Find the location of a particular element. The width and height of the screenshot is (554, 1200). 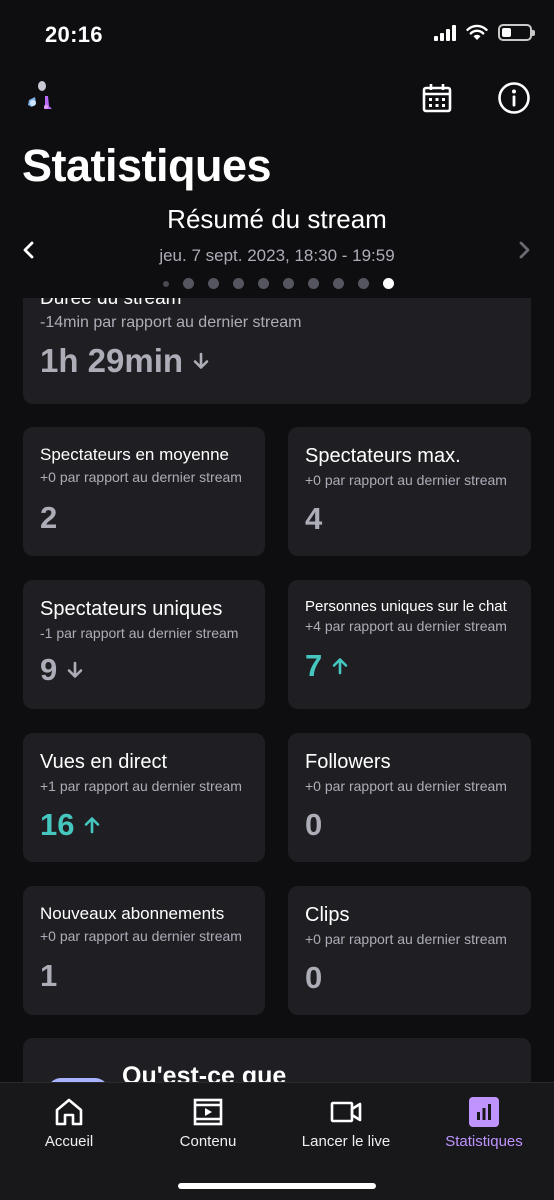

calendar-button is located at coordinates (437, 98).